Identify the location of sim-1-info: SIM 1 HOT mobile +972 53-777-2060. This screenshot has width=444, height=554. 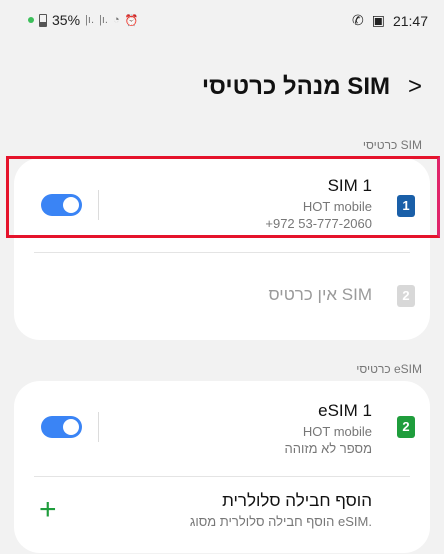
(318, 203).